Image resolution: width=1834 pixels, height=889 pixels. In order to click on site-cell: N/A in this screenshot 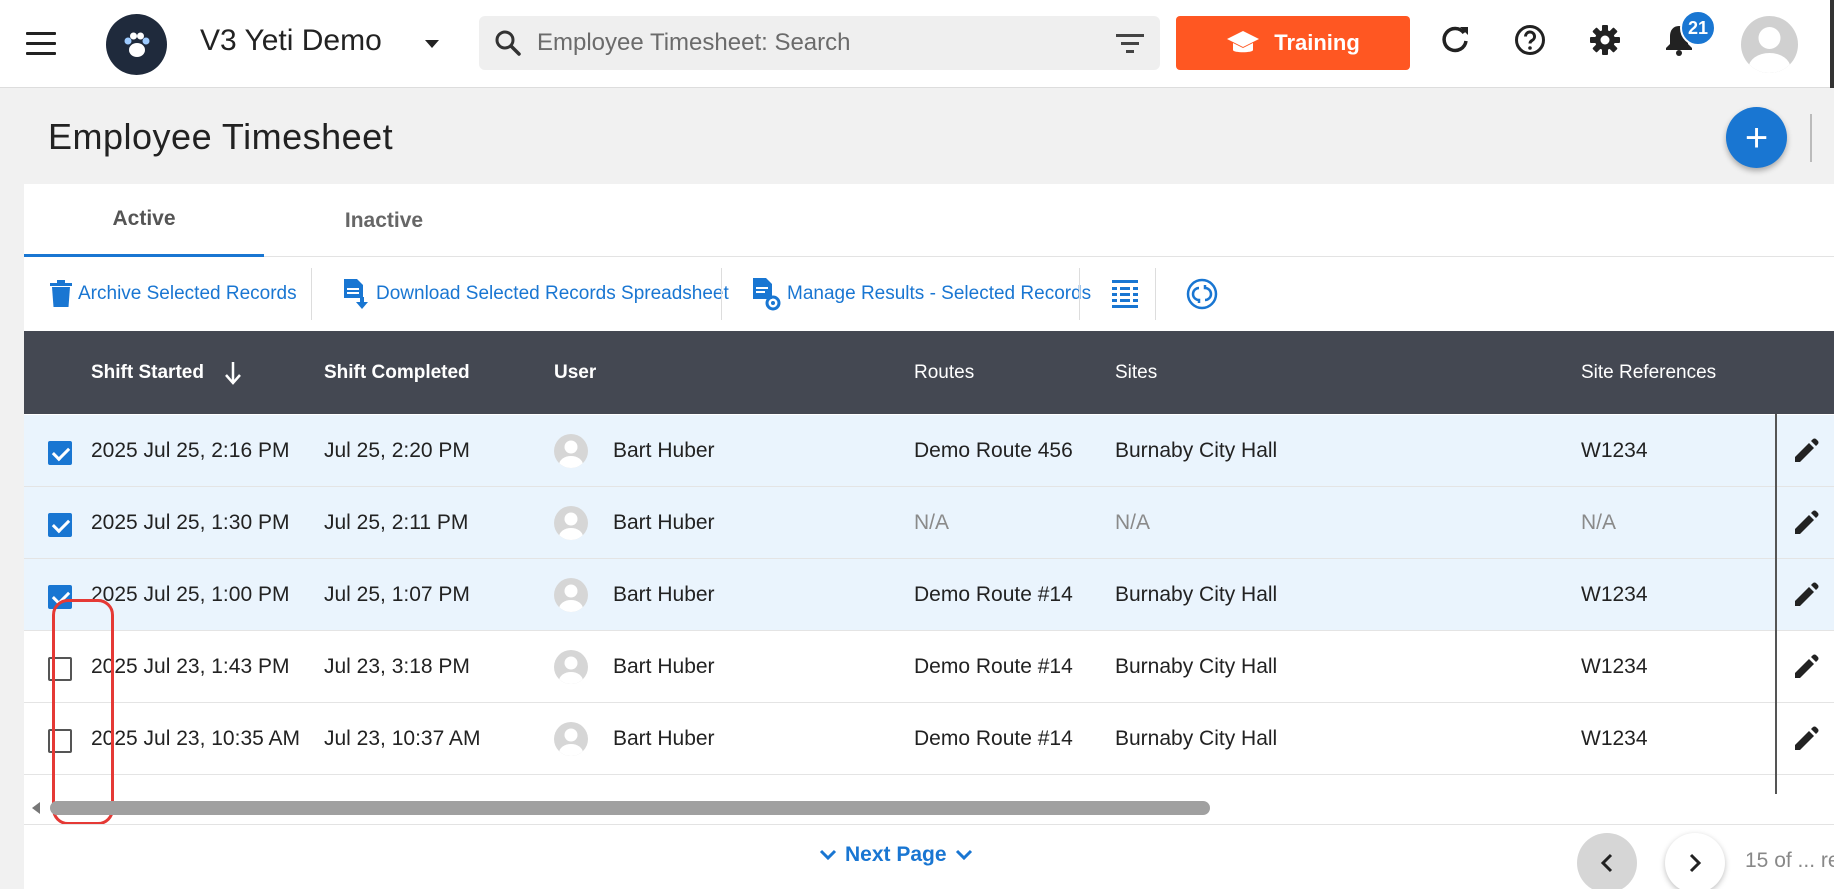, I will do `click(1133, 522)`.